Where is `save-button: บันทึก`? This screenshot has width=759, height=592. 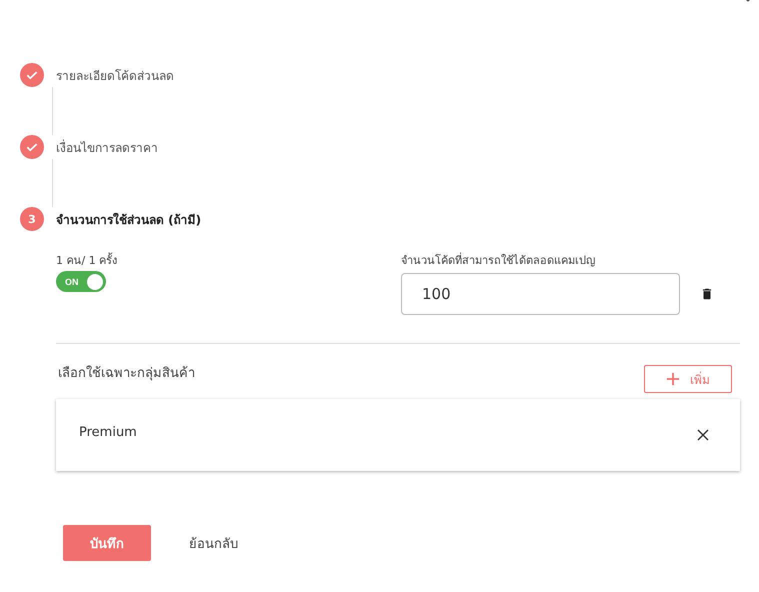 save-button: บันทึก is located at coordinates (107, 543).